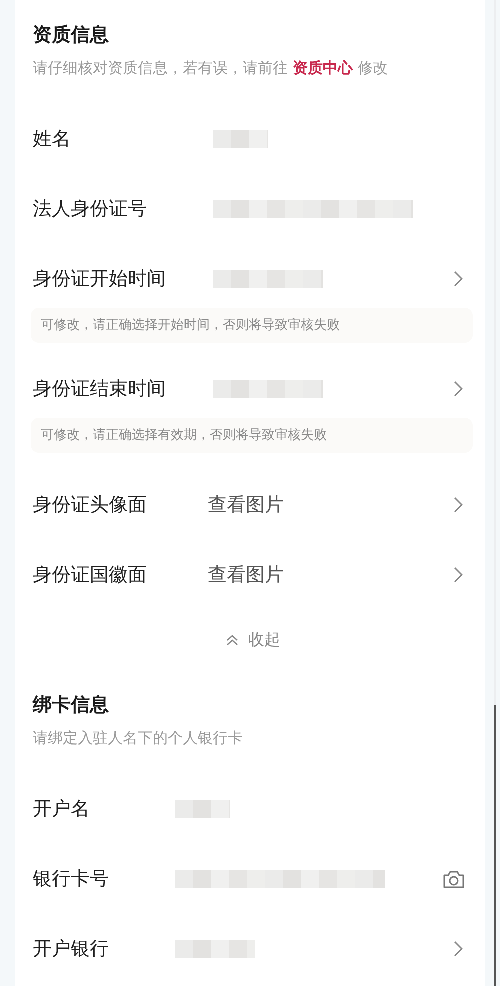  I want to click on section-title: 绑卡信息, so click(71, 705).